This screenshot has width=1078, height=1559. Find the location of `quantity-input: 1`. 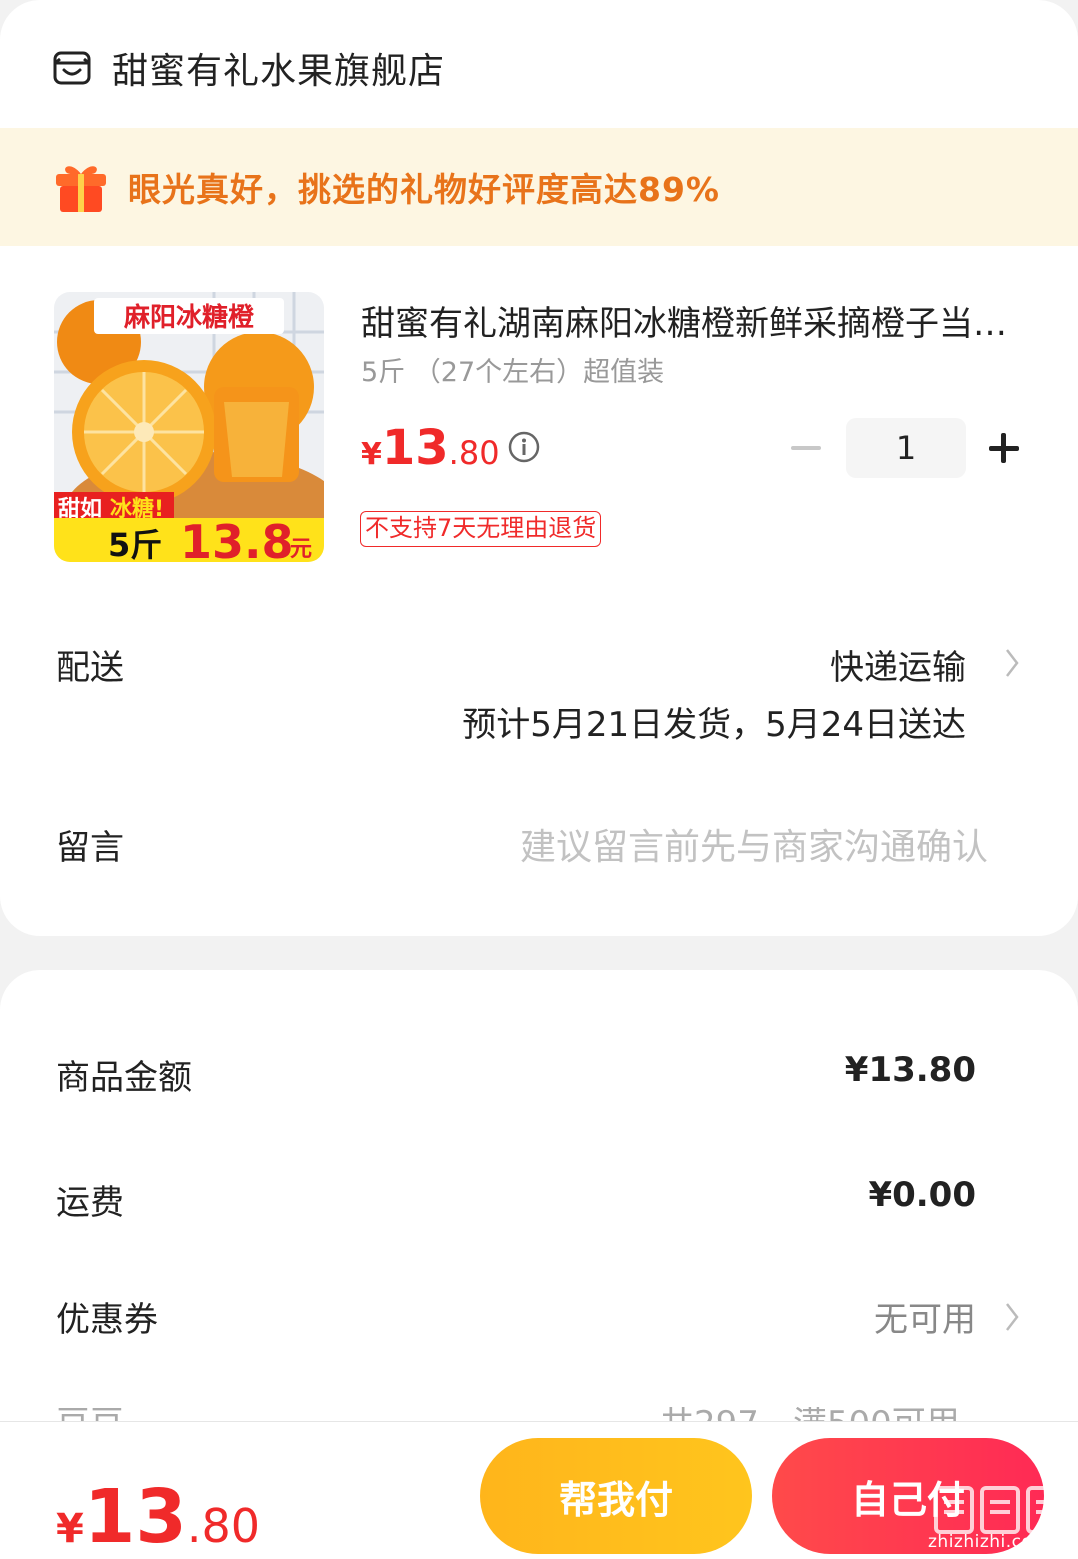

quantity-input: 1 is located at coordinates (906, 448).